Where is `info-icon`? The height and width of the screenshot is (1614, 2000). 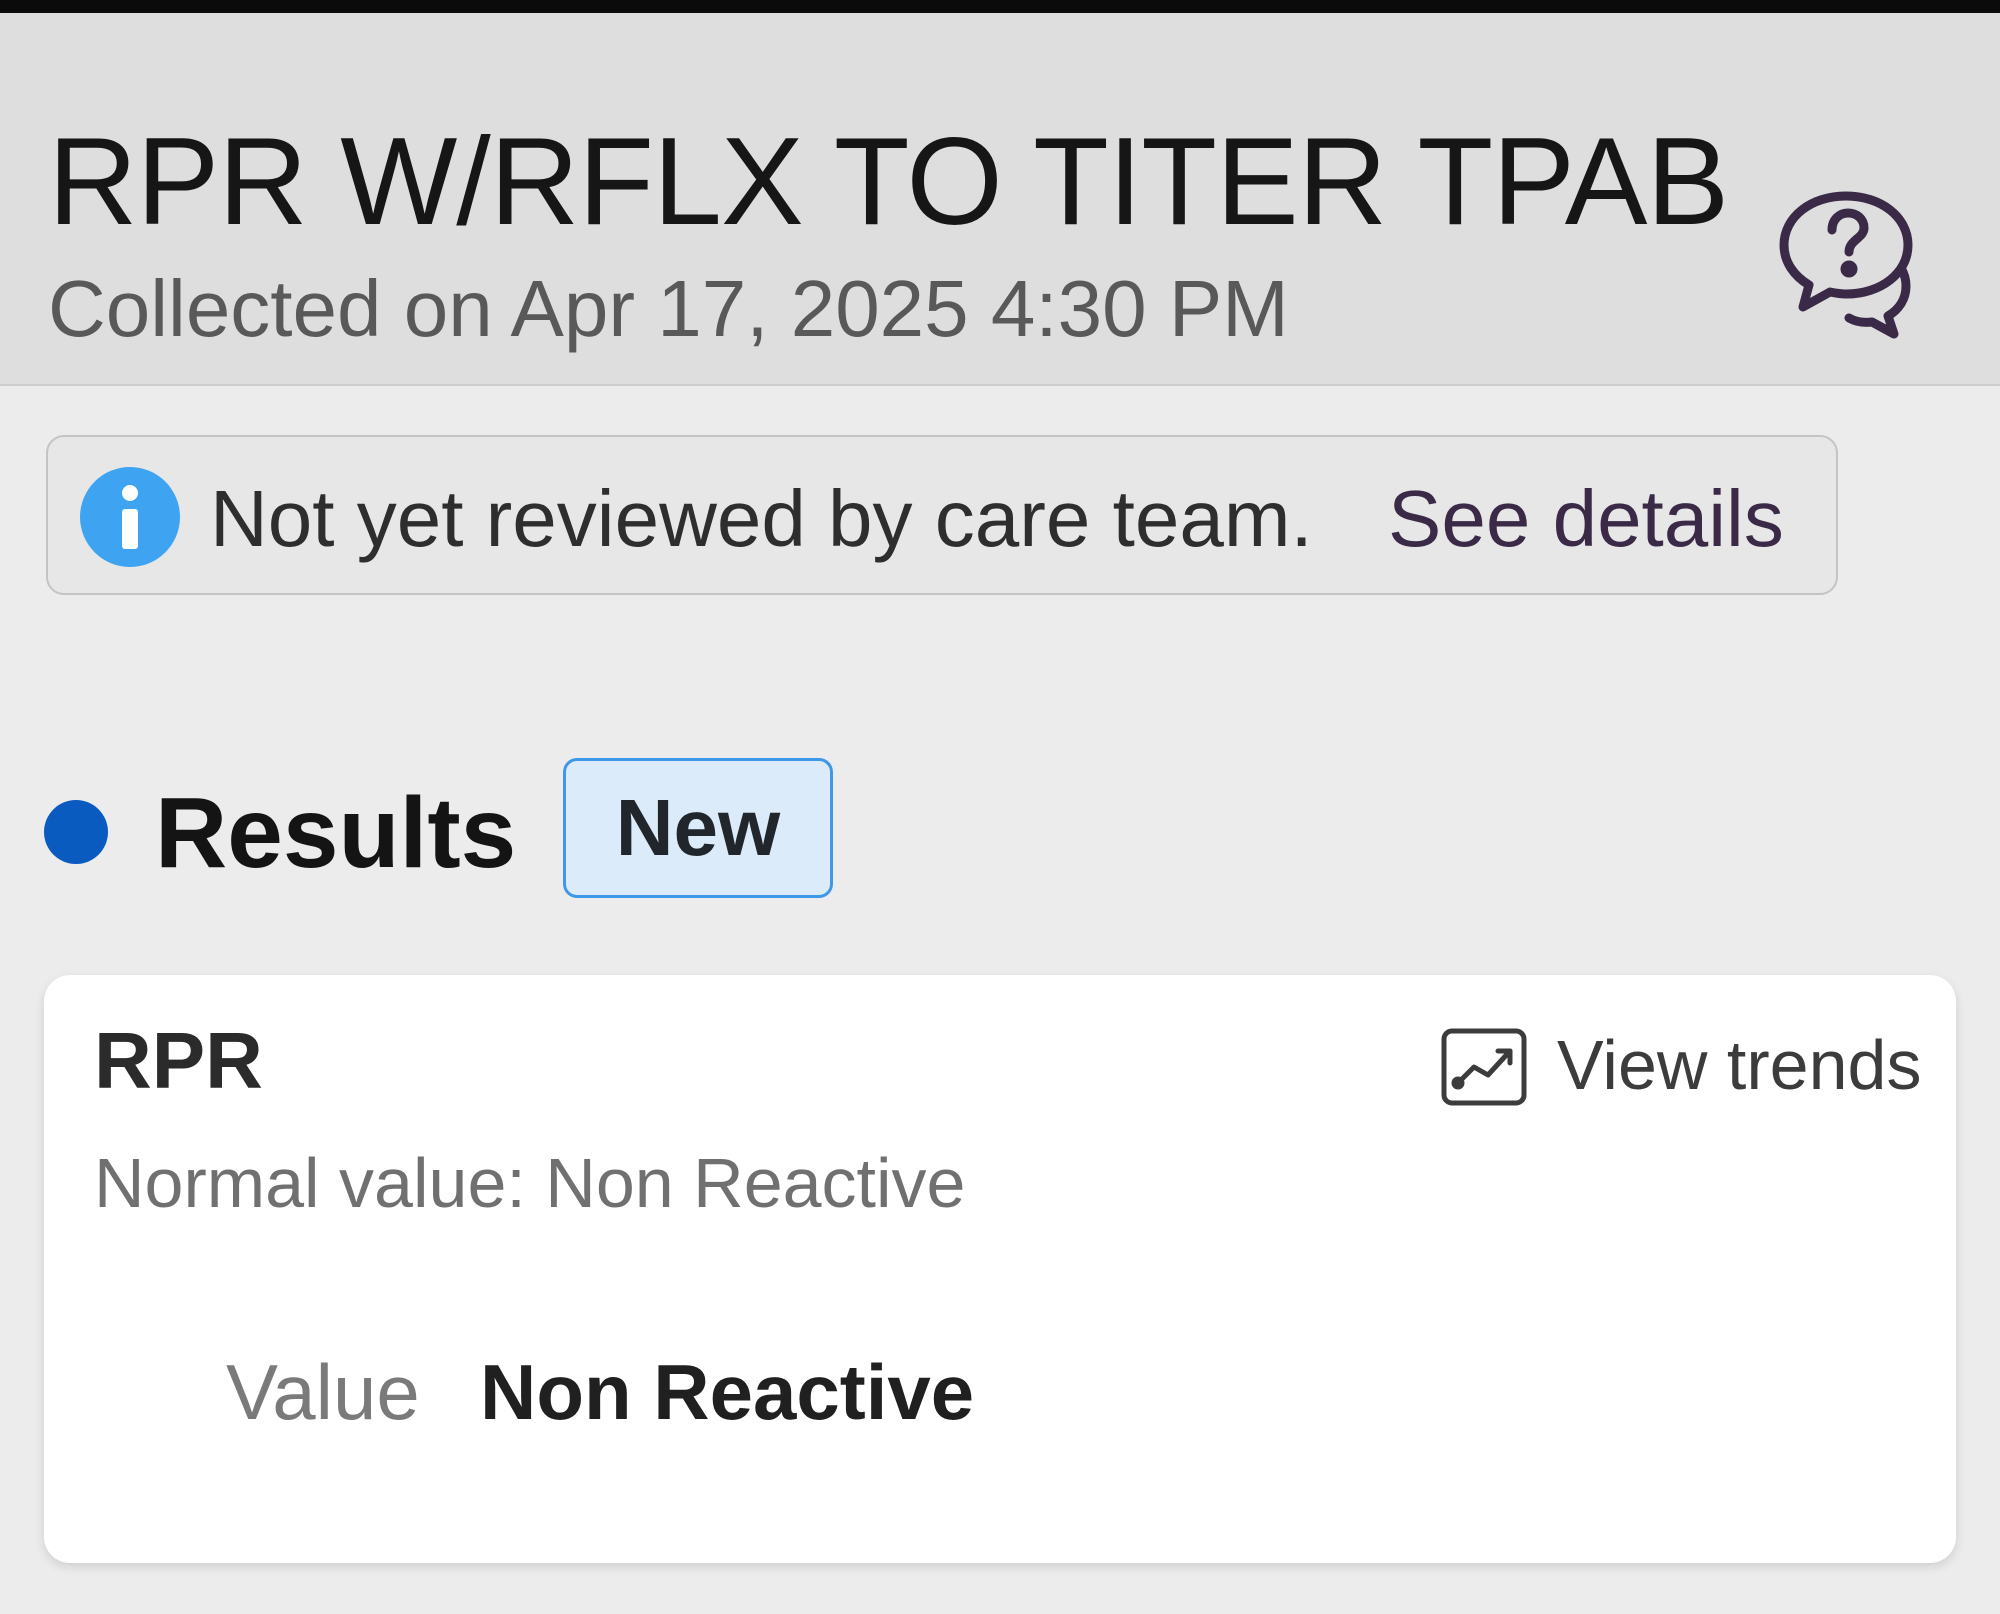 info-icon is located at coordinates (130, 517).